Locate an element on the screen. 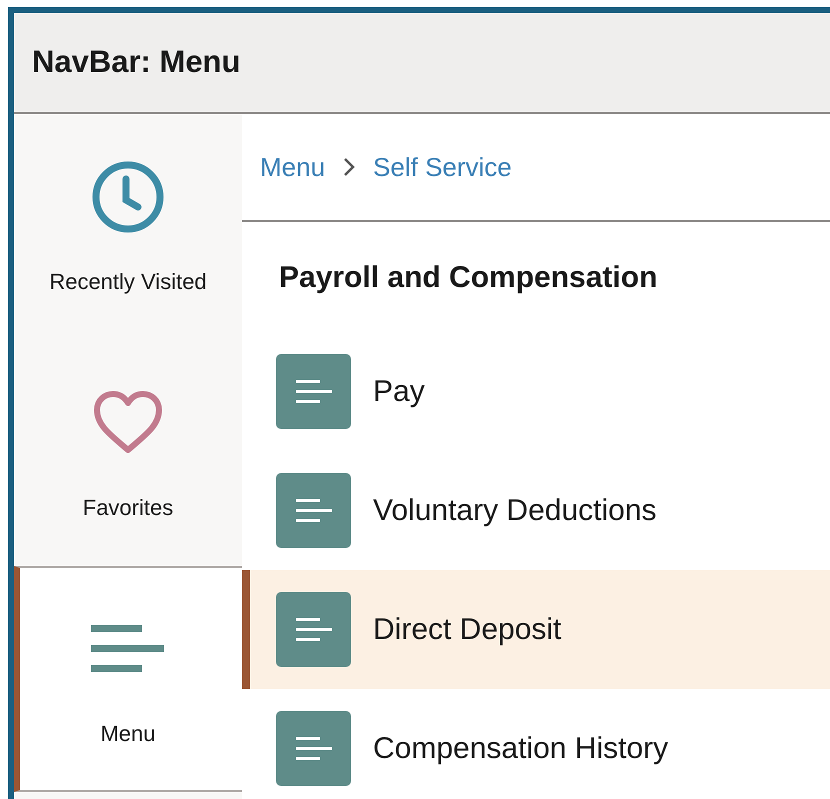 This screenshot has width=830, height=799. clock-icon is located at coordinates (128, 196).